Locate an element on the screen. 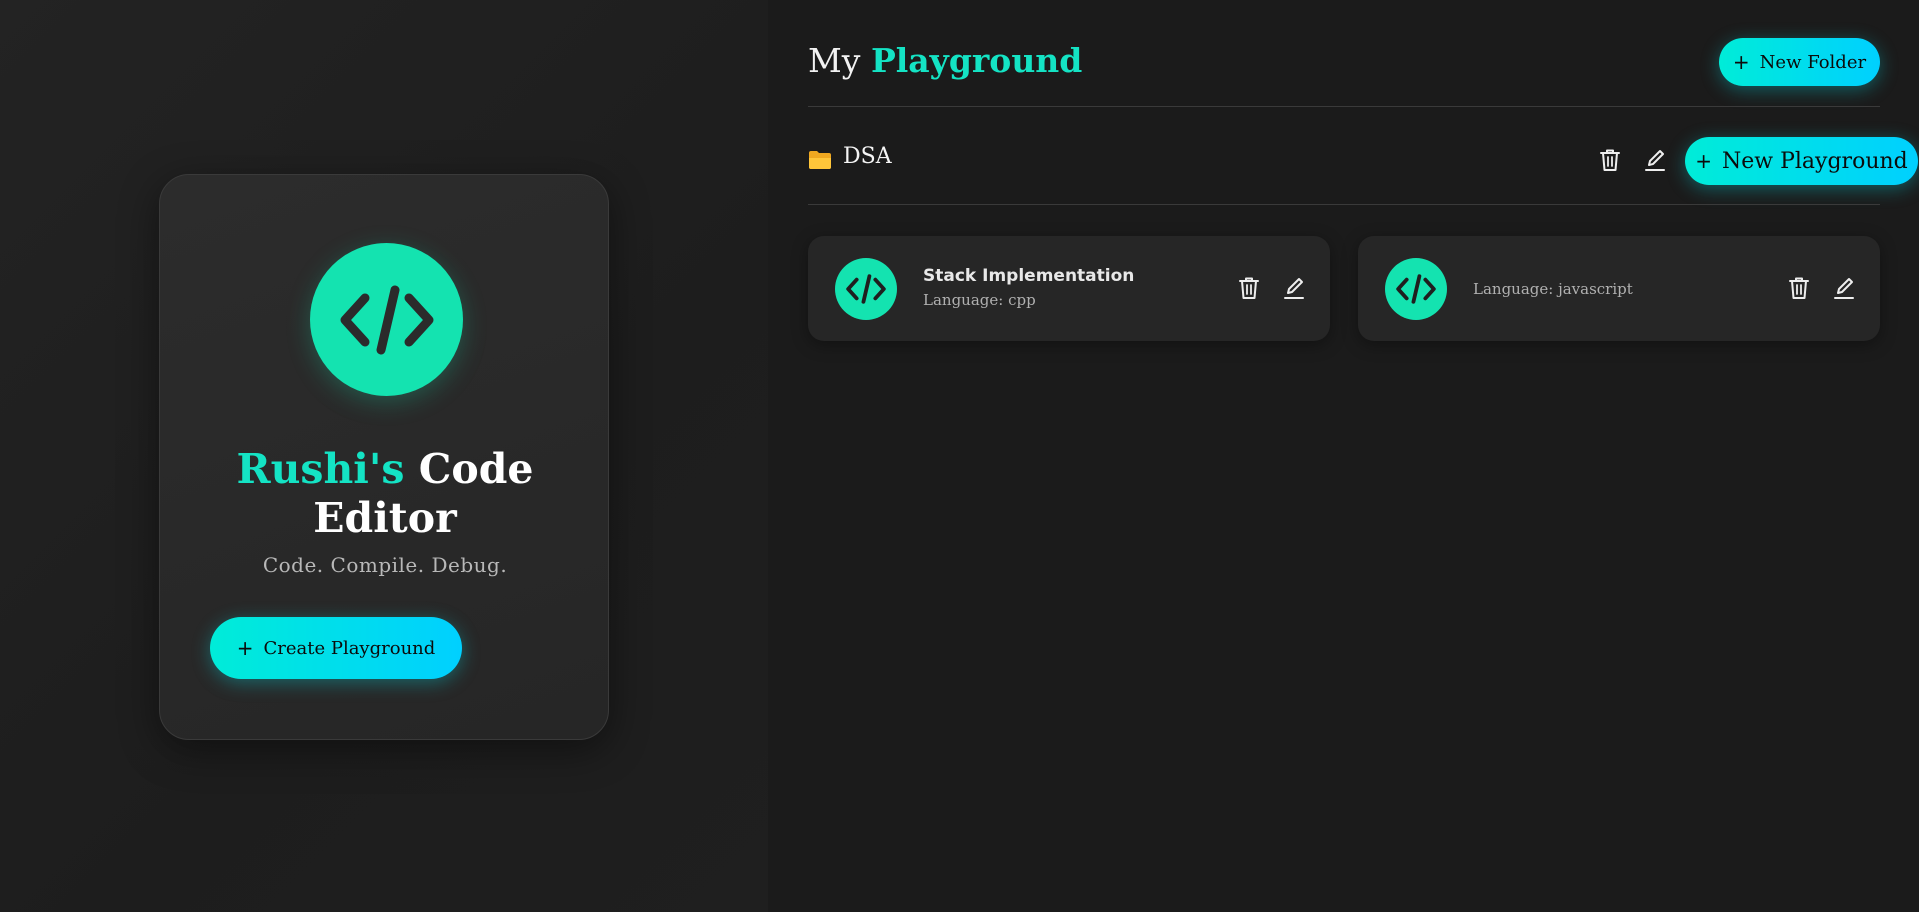 The image size is (1919, 912). new-playground-button: + New Playground is located at coordinates (1801, 161).